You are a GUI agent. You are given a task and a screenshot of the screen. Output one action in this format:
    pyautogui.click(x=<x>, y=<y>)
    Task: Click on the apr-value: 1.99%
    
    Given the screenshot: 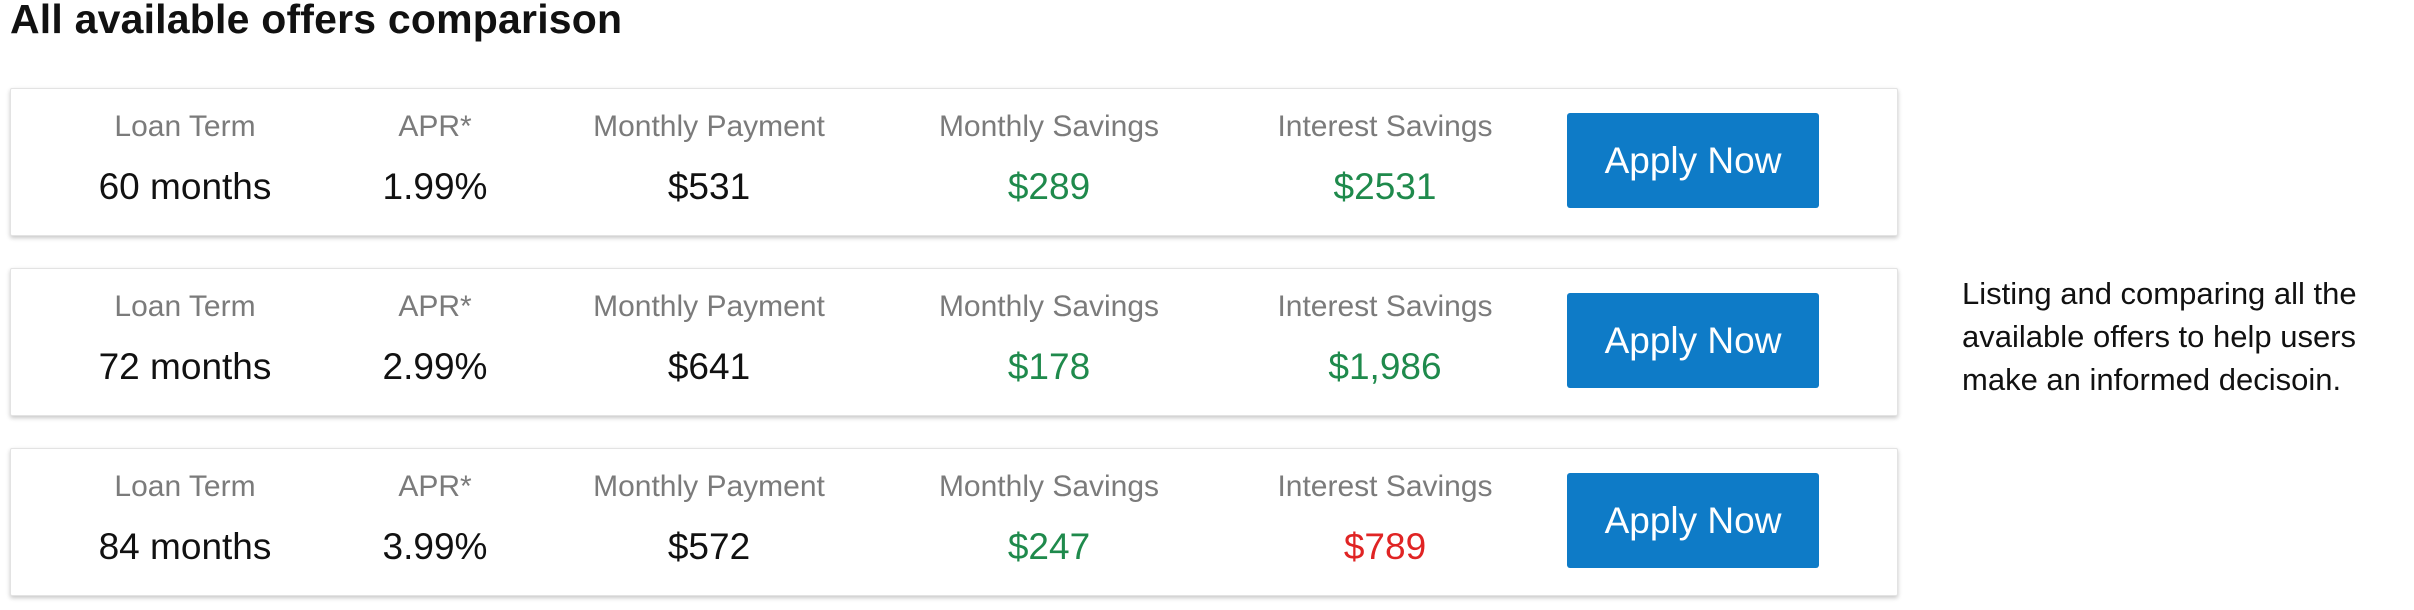 What is the action you would take?
    pyautogui.click(x=435, y=186)
    